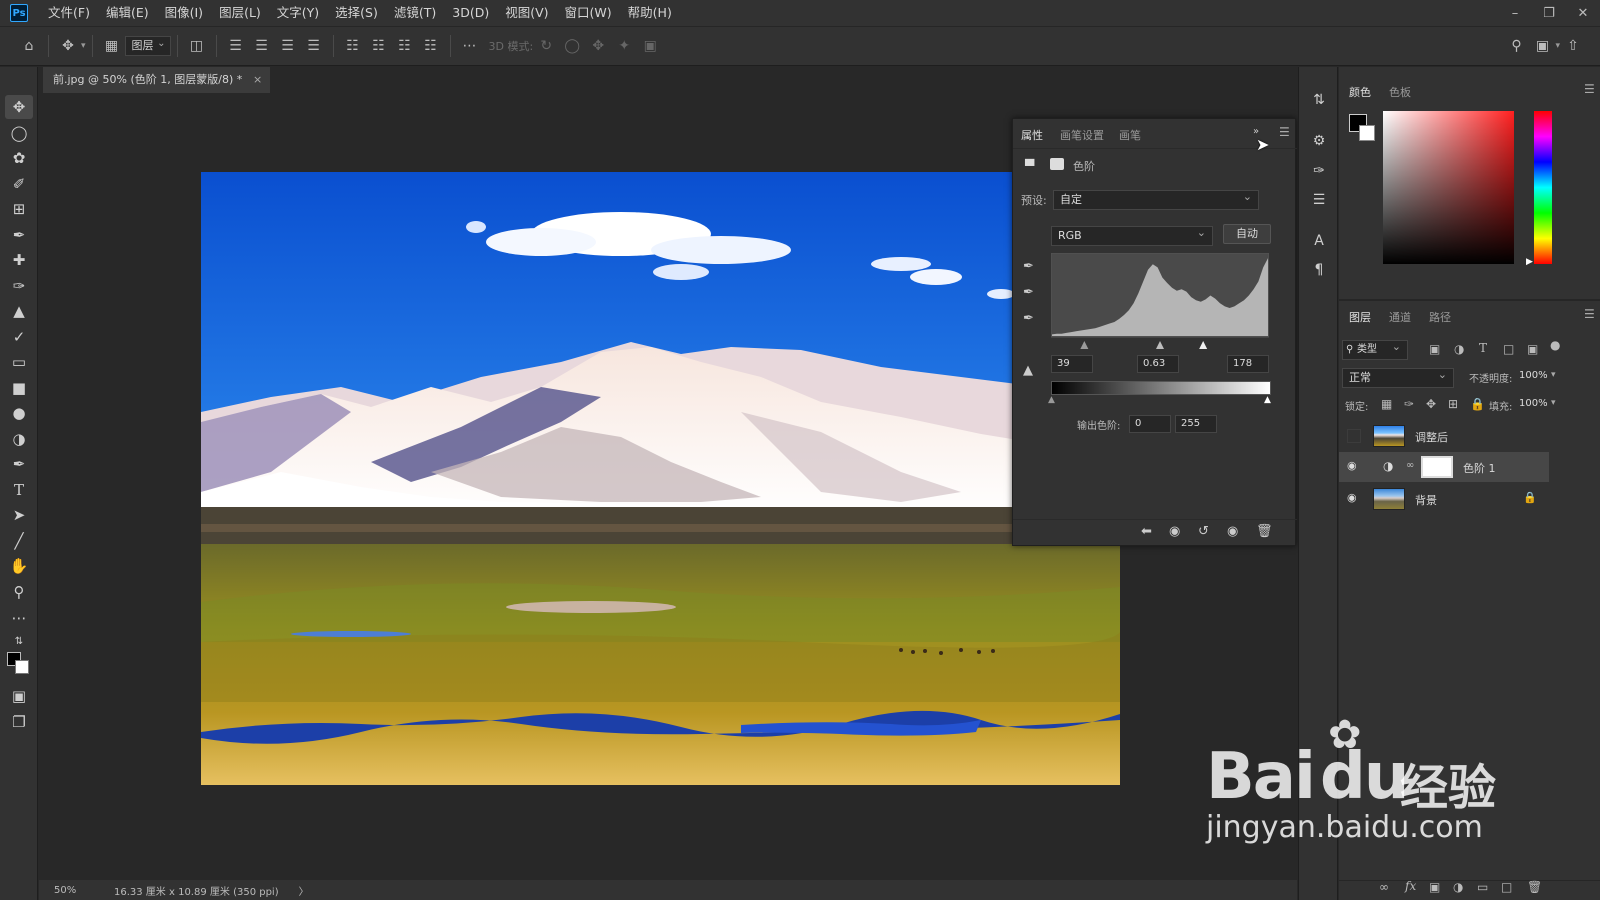 This screenshot has height=900, width=1600. What do you see at coordinates (526, 13) in the screenshot?
I see `menu-view: 视图(V)` at bounding box center [526, 13].